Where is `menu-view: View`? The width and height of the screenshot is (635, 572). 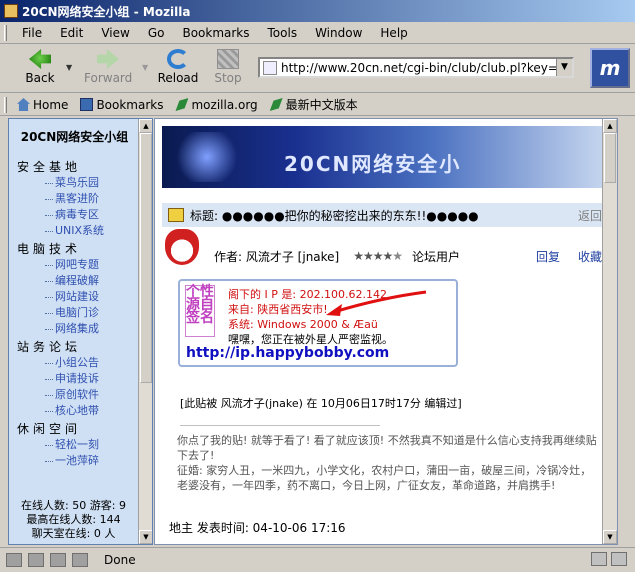 menu-view: View is located at coordinates (115, 33).